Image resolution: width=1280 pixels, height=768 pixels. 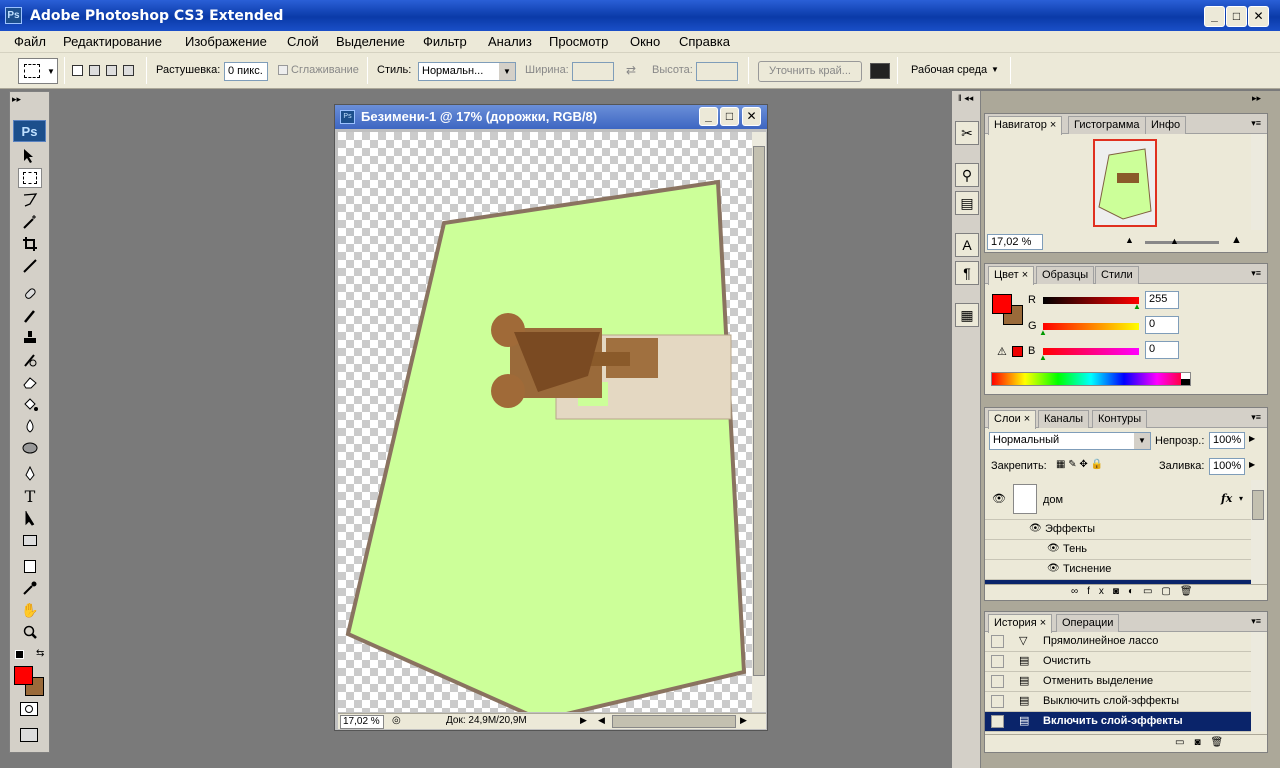 What do you see at coordinates (30, 178) in the screenshot?
I see `marquee-tool-icon` at bounding box center [30, 178].